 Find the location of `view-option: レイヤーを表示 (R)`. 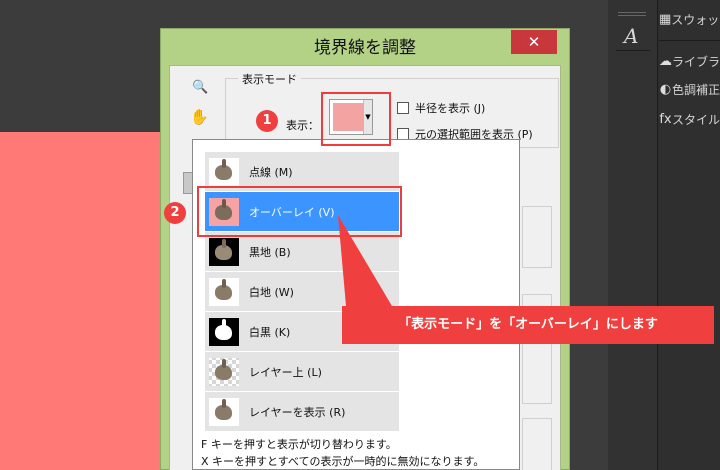

view-option: レイヤーを表示 (R) is located at coordinates (302, 412).